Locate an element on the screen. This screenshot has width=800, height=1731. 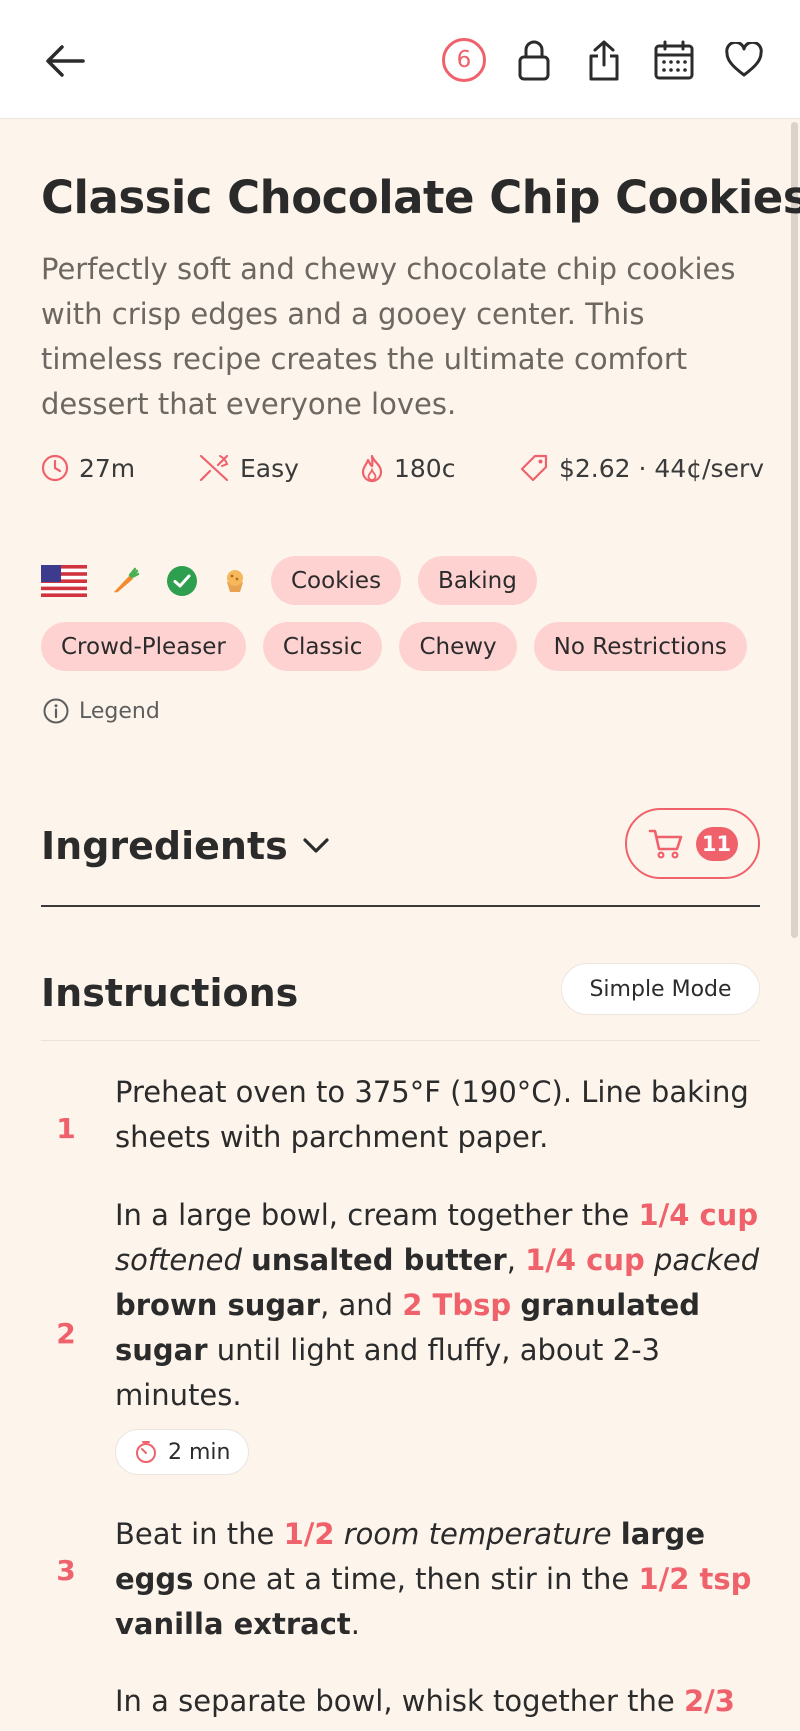
recipe-meta: 27m Easy 180c $2.62 · 44¢/serv is located at coordinates (402, 468).